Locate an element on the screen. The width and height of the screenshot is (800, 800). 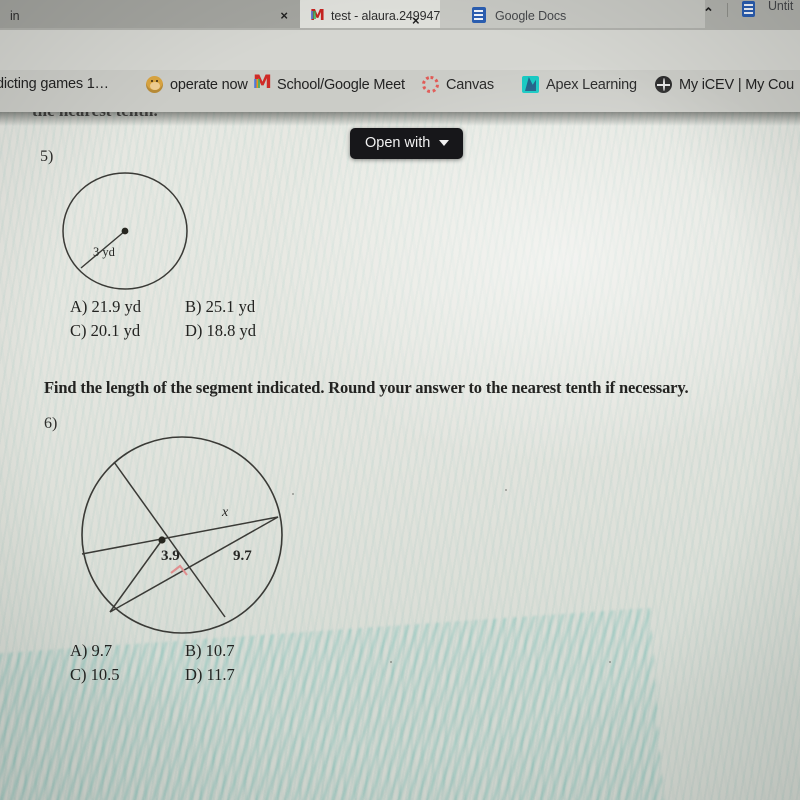
open-with-label: Open with is located at coordinates (398, 143).